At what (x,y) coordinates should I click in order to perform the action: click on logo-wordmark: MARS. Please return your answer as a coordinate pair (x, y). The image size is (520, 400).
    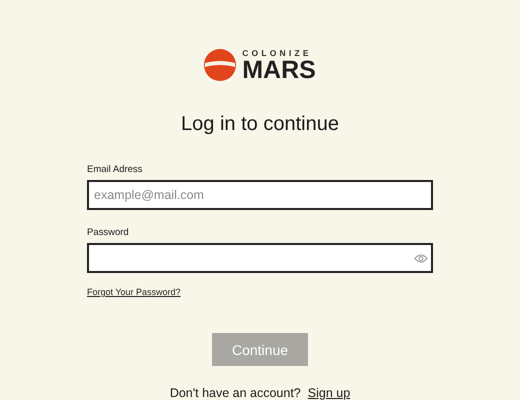
    Looking at the image, I should click on (279, 70).